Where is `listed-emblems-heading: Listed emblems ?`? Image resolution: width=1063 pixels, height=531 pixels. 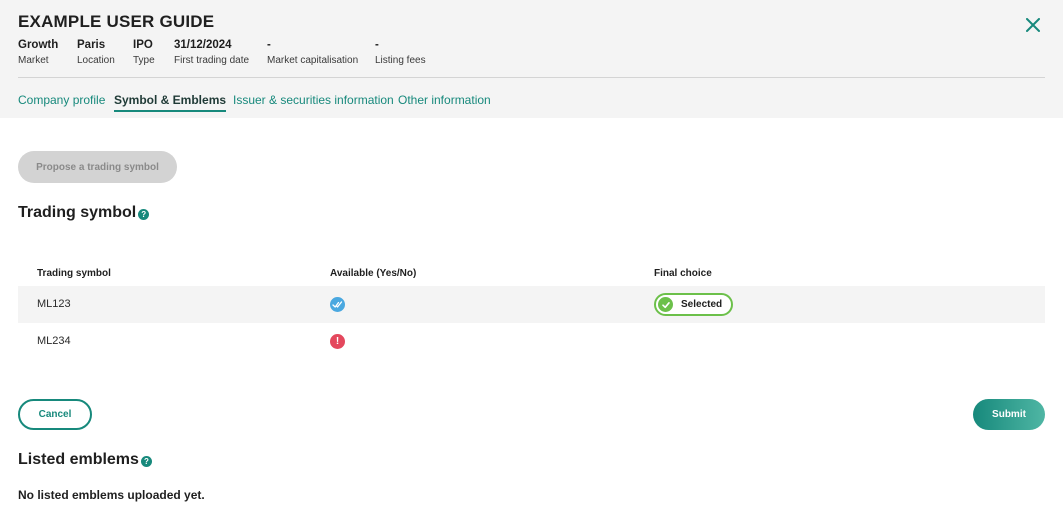 listed-emblems-heading: Listed emblems ? is located at coordinates (85, 460).